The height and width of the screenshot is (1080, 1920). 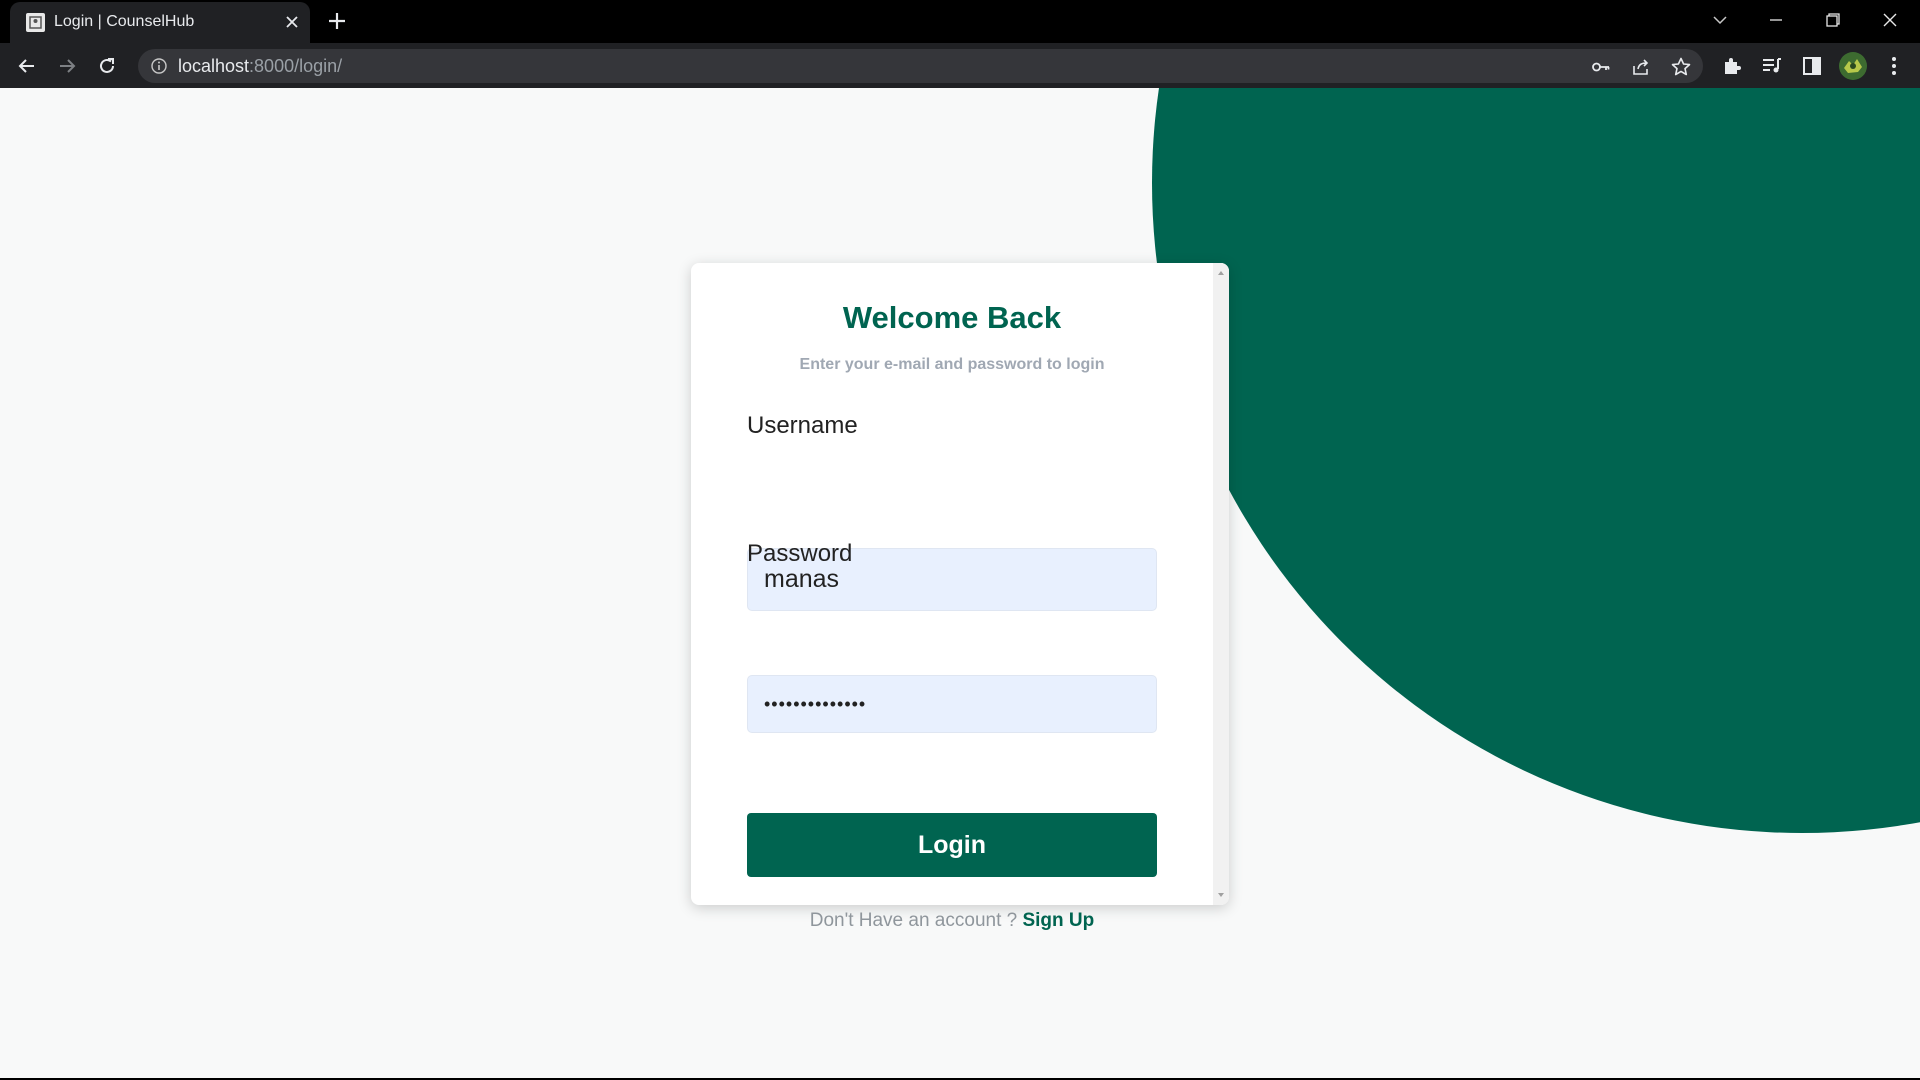 What do you see at coordinates (1221, 895) in the screenshot?
I see `scroll-down-arrow-icon` at bounding box center [1221, 895].